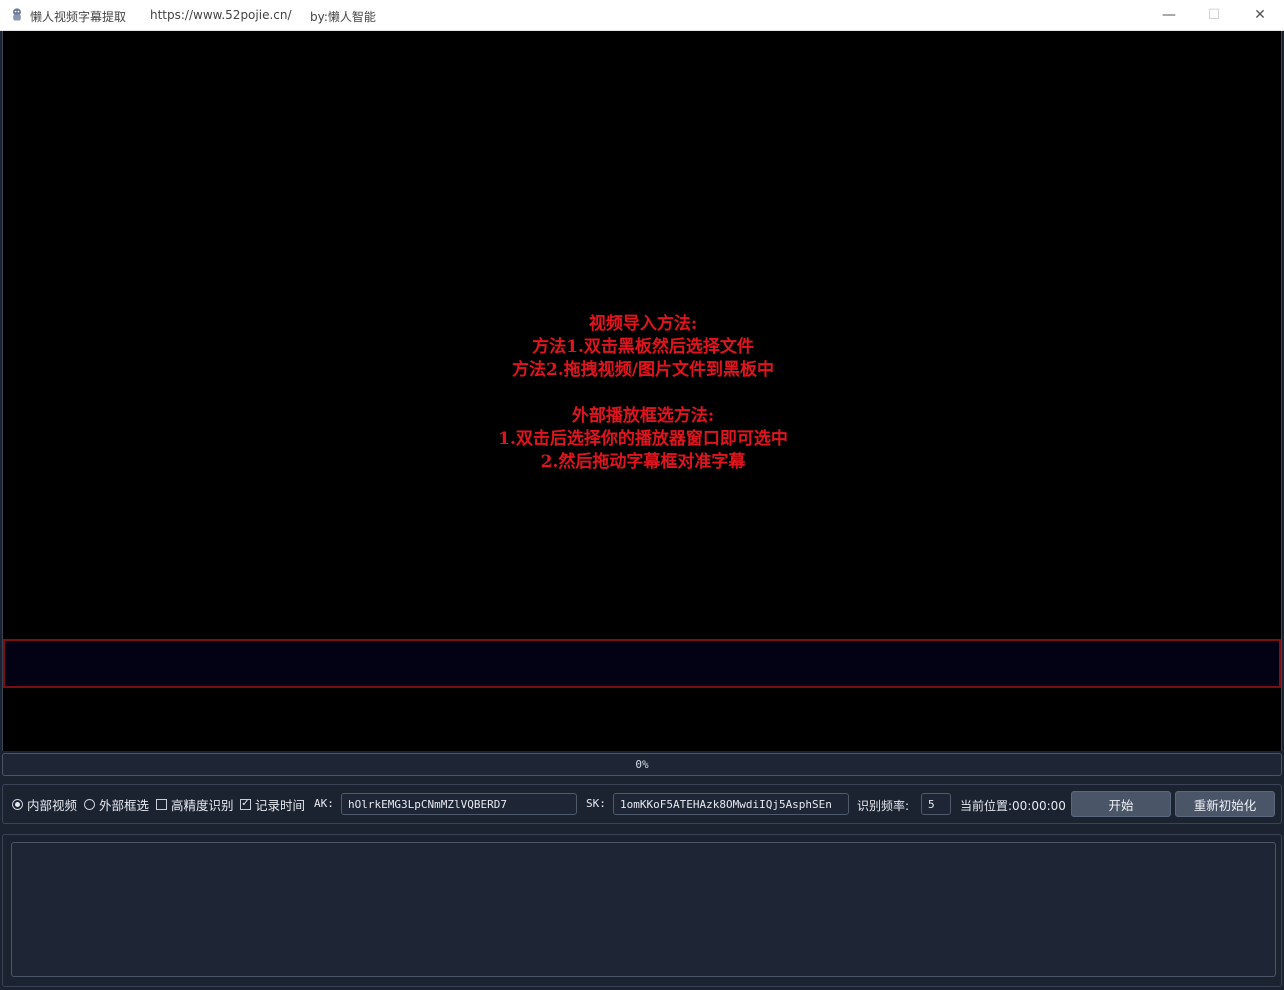 The width and height of the screenshot is (1284, 990). What do you see at coordinates (343, 17) in the screenshot?
I see `author-label: by:懒人智能` at bounding box center [343, 17].